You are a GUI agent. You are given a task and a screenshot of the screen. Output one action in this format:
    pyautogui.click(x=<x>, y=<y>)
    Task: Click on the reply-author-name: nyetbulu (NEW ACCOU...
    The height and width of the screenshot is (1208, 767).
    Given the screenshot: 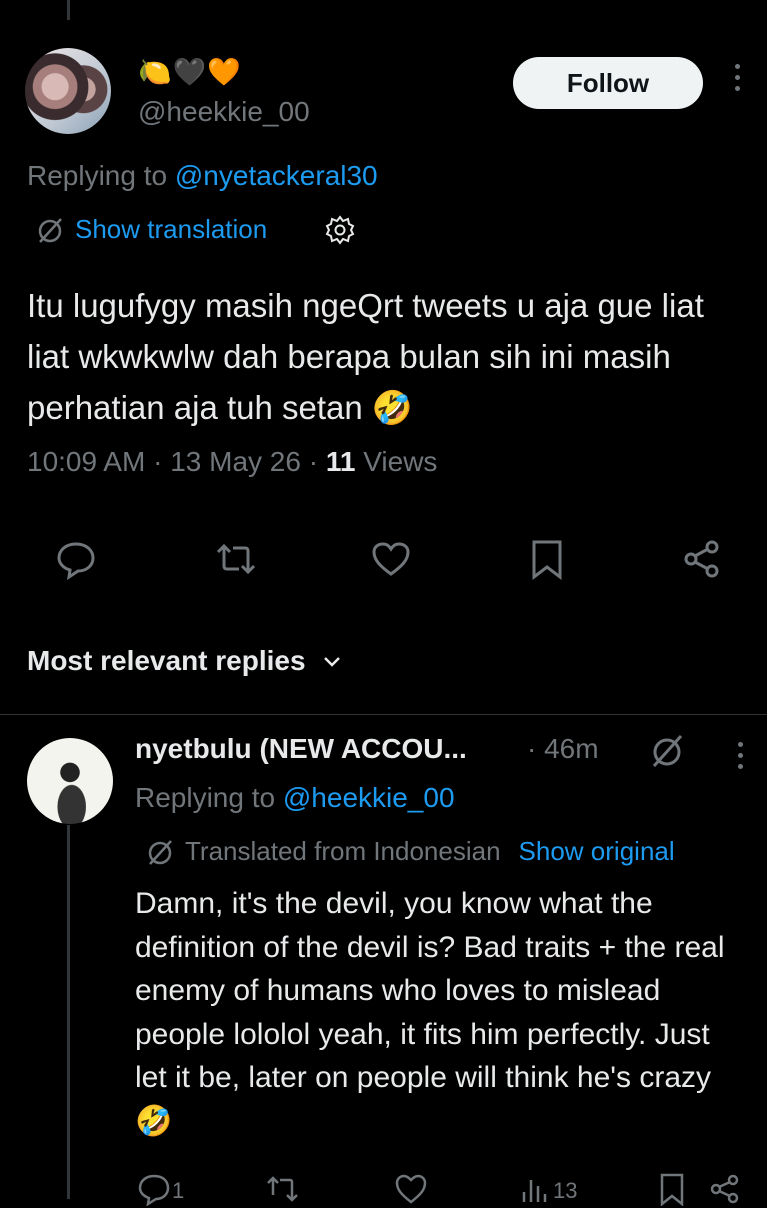 What is the action you would take?
    pyautogui.click(x=301, y=749)
    